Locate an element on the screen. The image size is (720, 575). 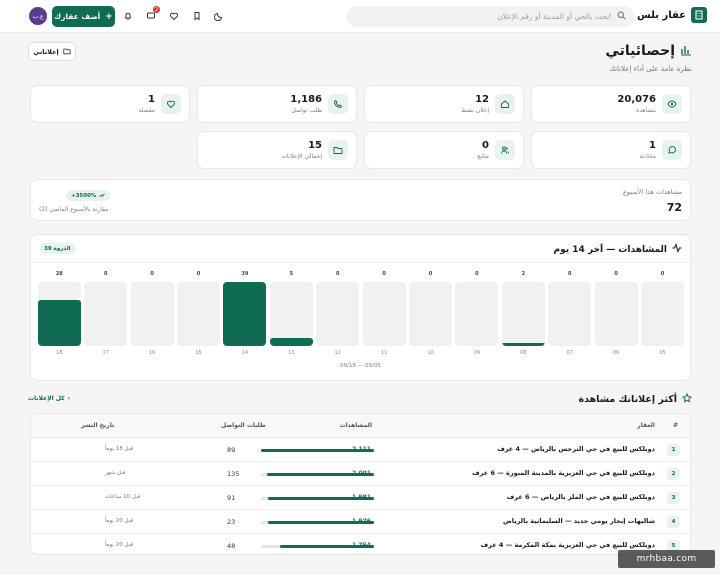
search-bar: ابحث بالحي أو المدينة أو رقم الإعلان is located at coordinates (490, 16).